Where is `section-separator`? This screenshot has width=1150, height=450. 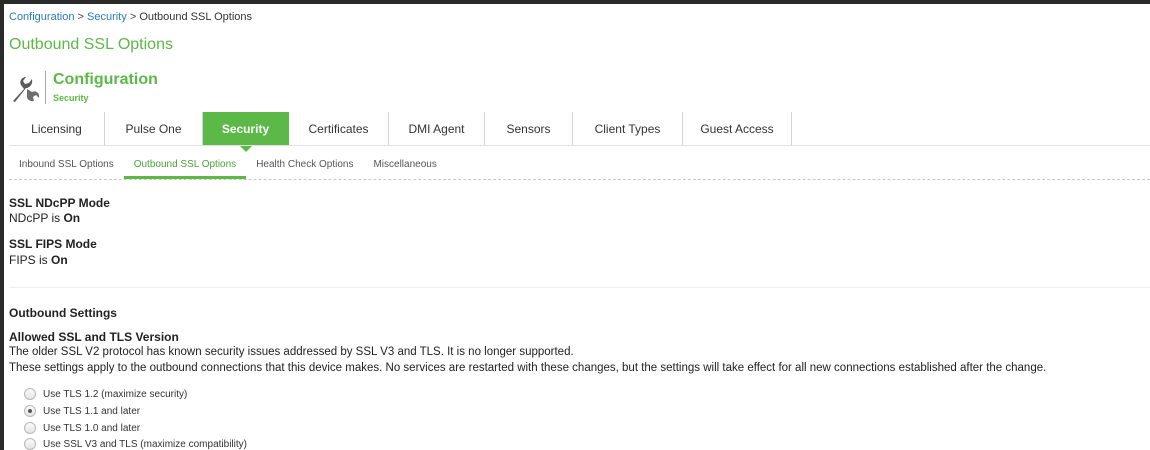 section-separator is located at coordinates (579, 287).